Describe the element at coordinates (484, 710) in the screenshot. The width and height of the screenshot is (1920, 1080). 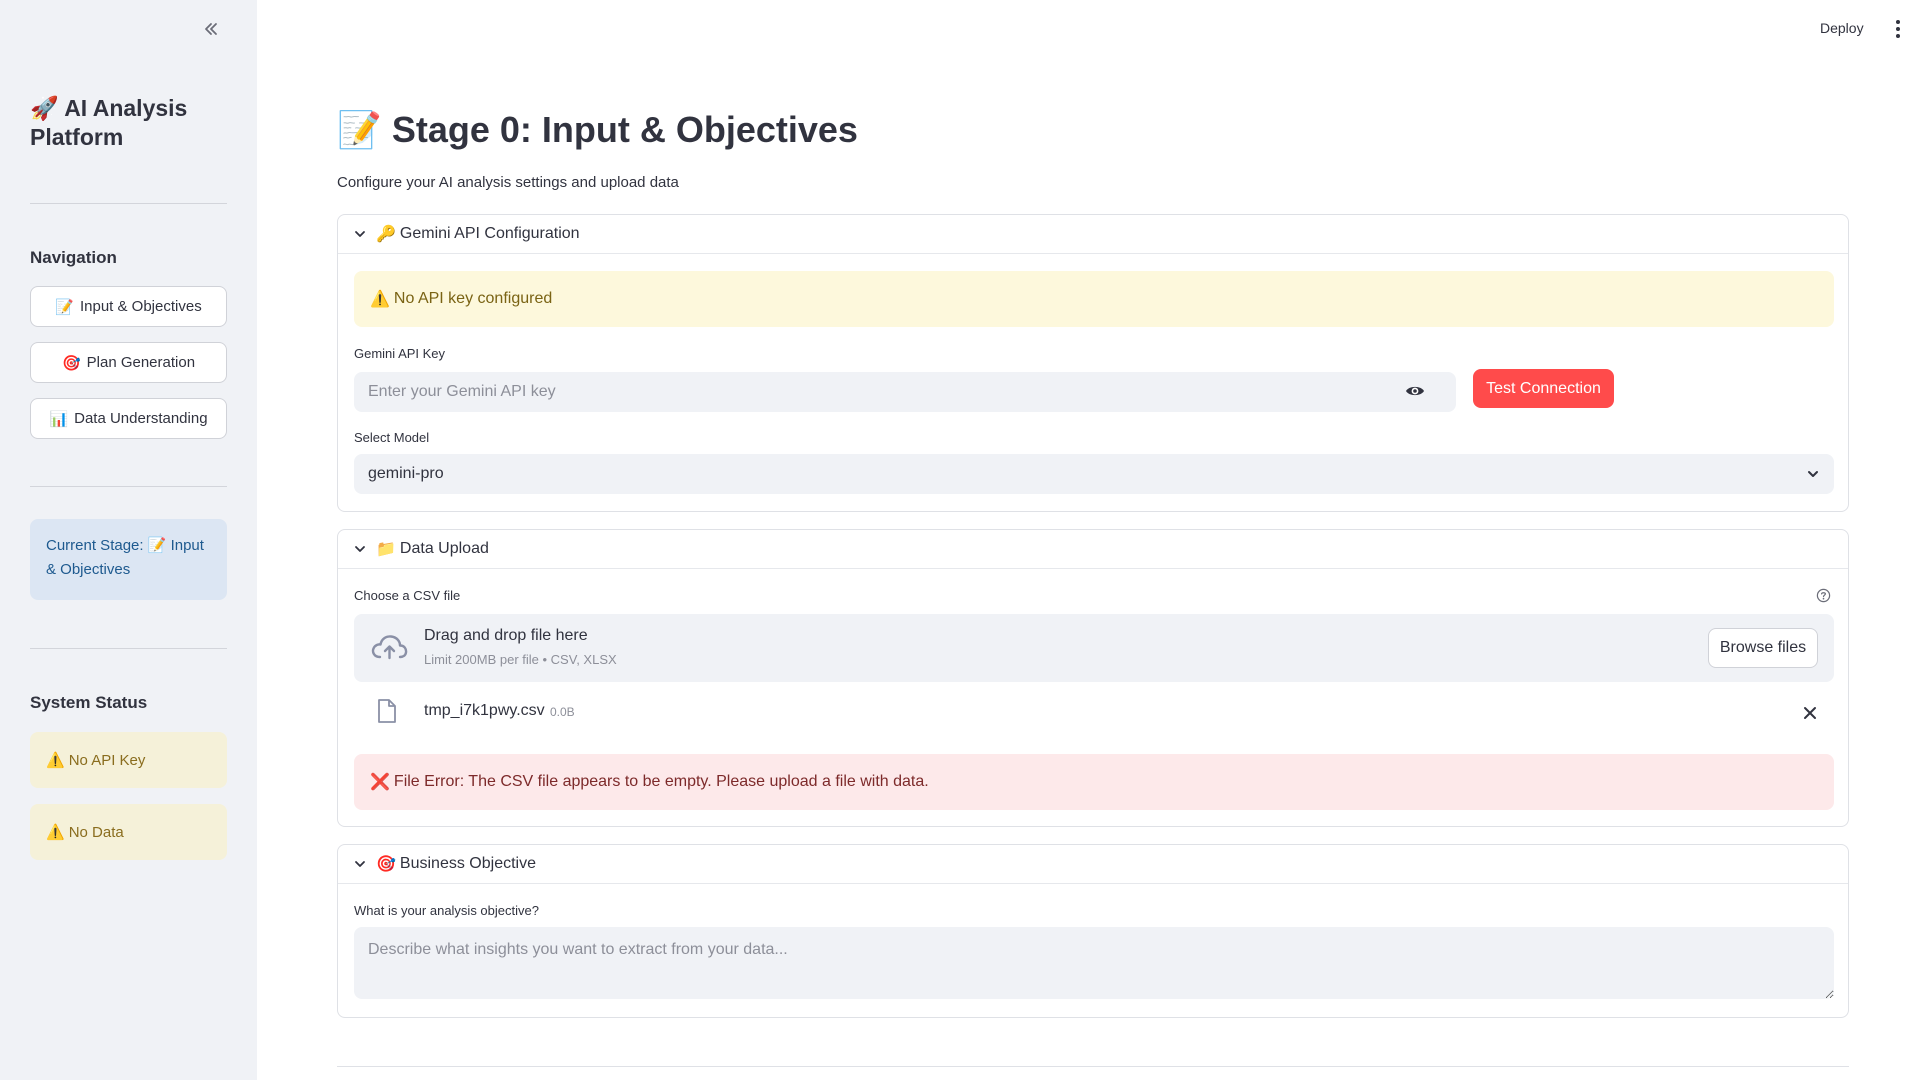
I see `uploaded-file-name: tmp_i7k1pwy.csv` at that location.